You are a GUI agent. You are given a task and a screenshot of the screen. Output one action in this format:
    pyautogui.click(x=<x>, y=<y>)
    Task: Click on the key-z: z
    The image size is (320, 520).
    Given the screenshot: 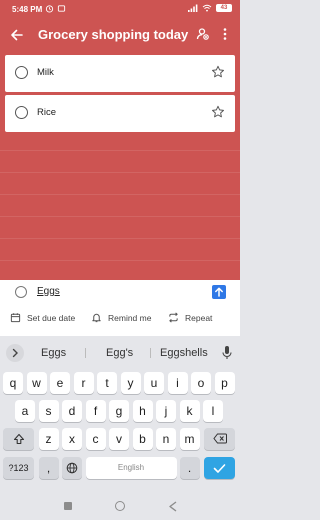 What is the action you would take?
    pyautogui.click(x=48, y=439)
    